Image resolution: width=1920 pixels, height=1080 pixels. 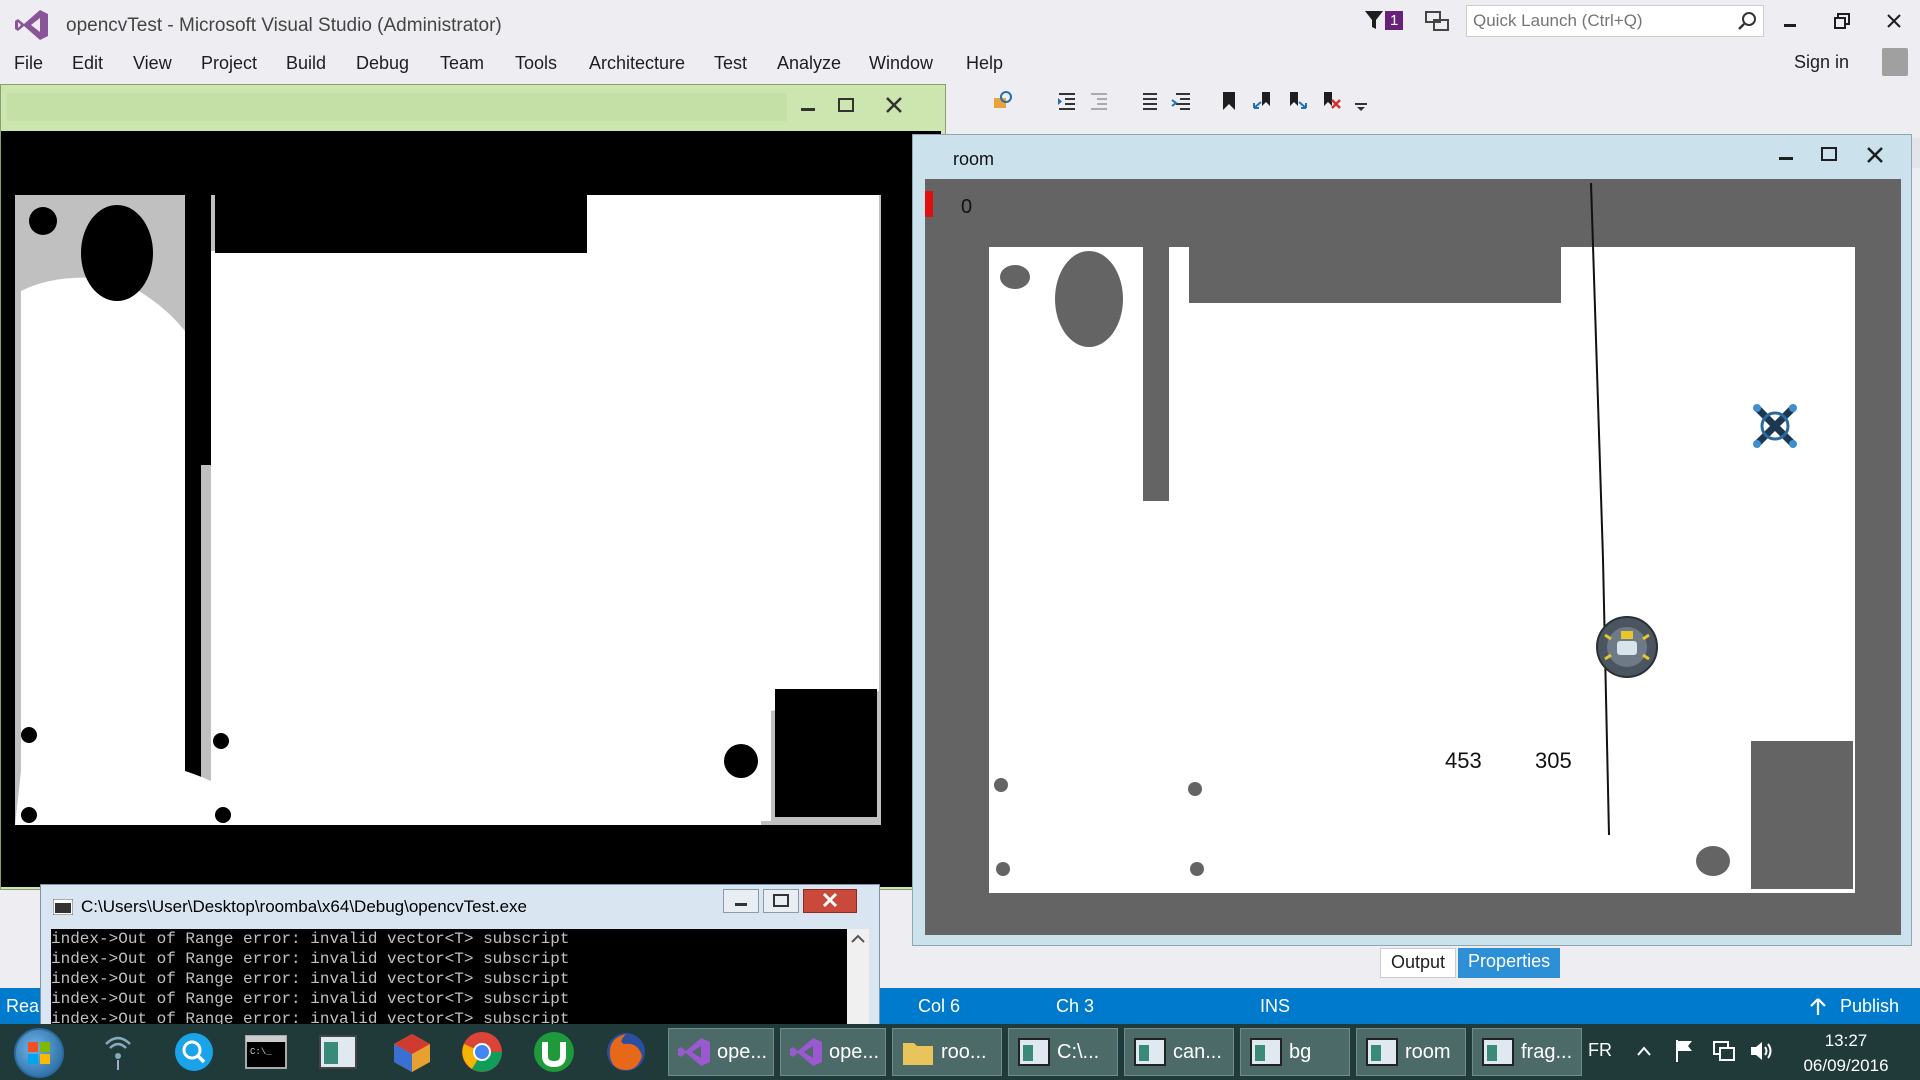 What do you see at coordinates (1644, 1051) in the screenshot?
I see `show-hidden-icons-icon` at bounding box center [1644, 1051].